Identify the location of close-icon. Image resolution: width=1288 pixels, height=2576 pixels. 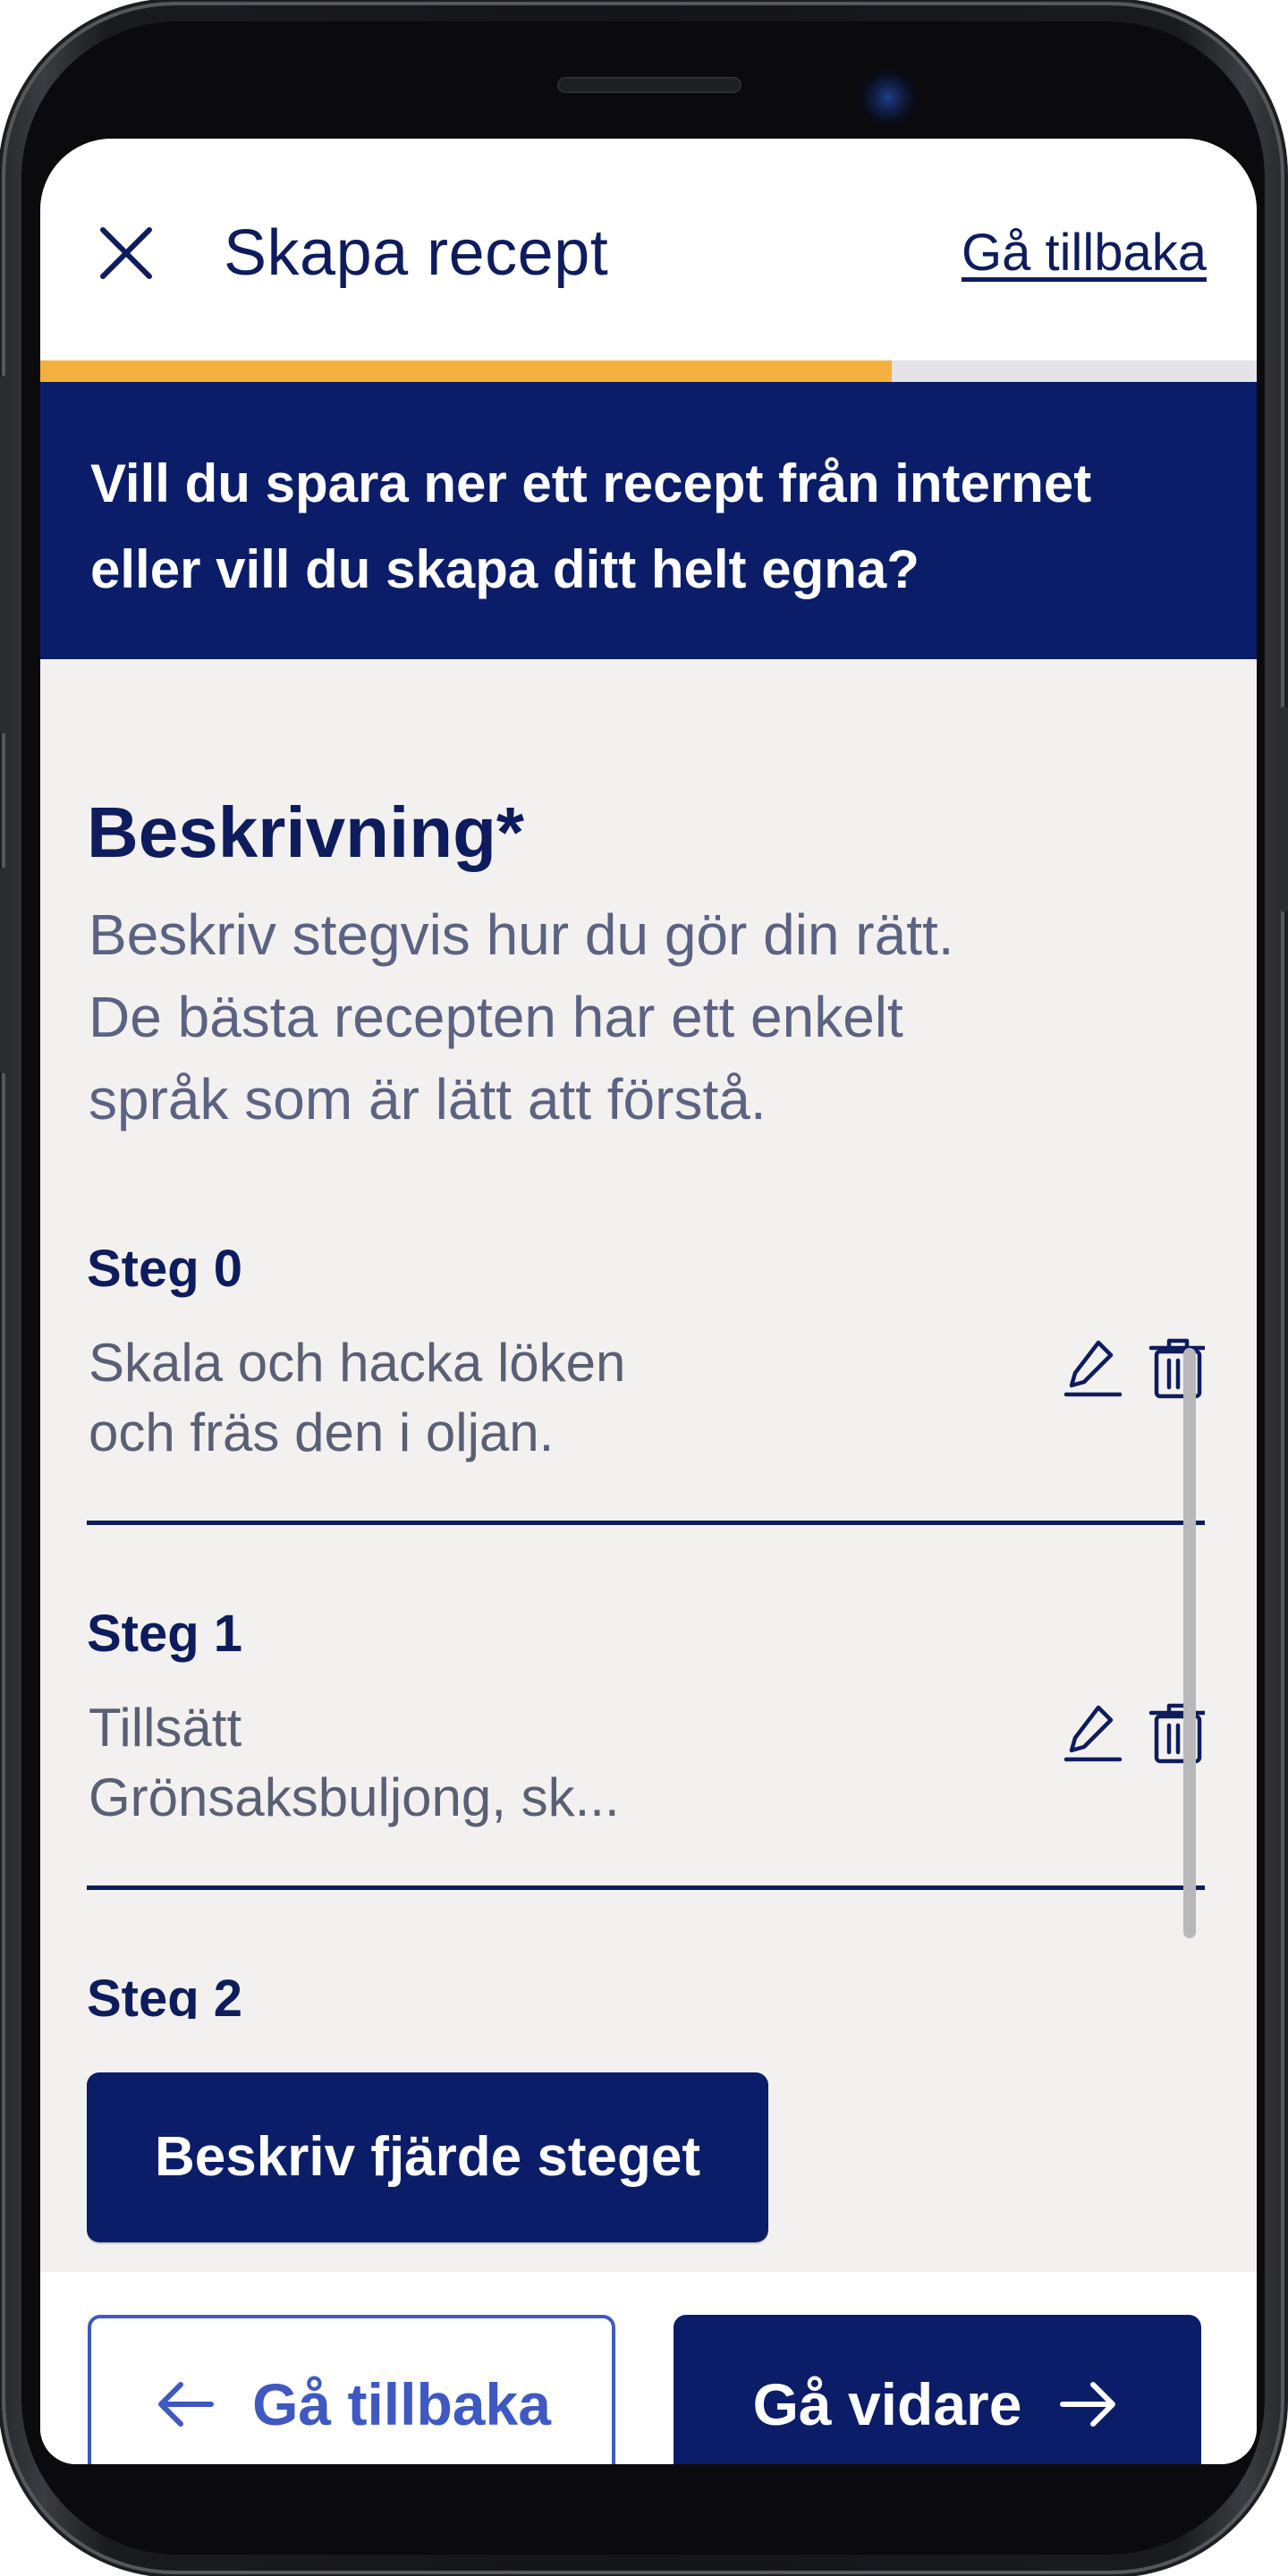
(126, 253).